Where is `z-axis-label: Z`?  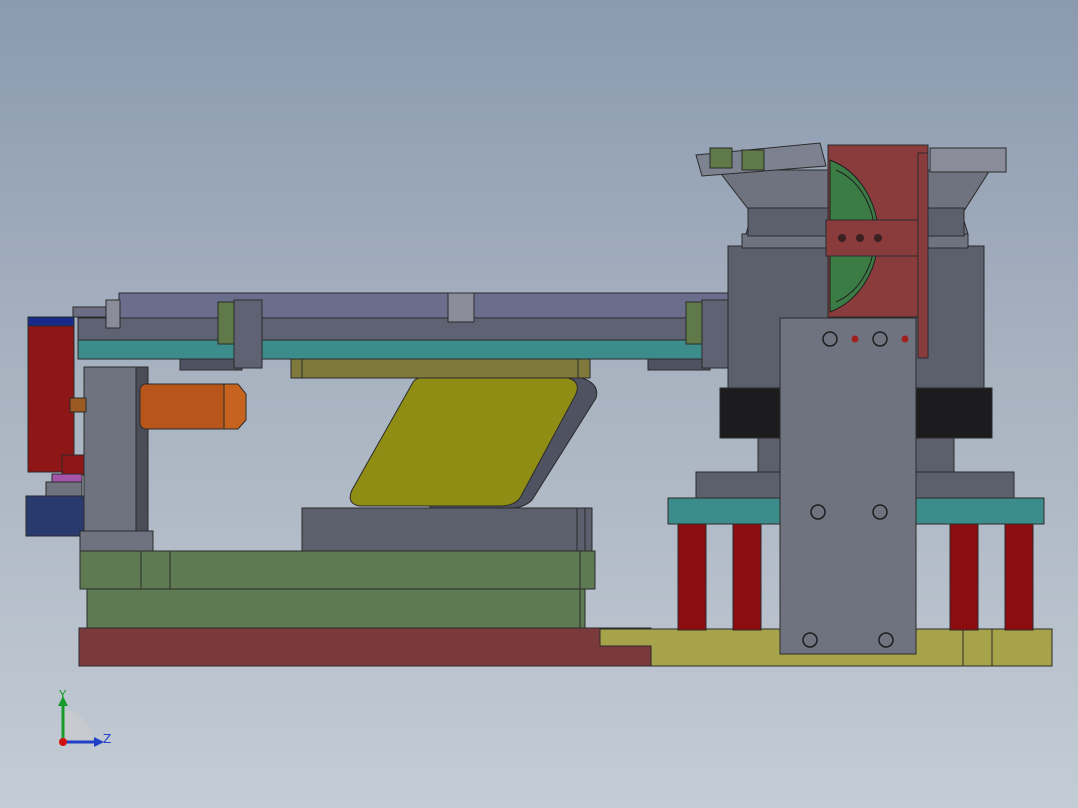 z-axis-label: Z is located at coordinates (107, 739).